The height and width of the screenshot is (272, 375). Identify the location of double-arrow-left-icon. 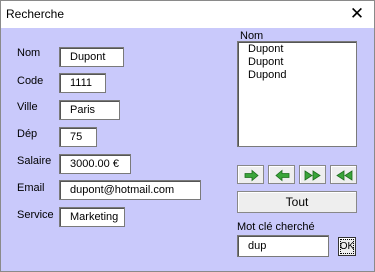
(344, 175).